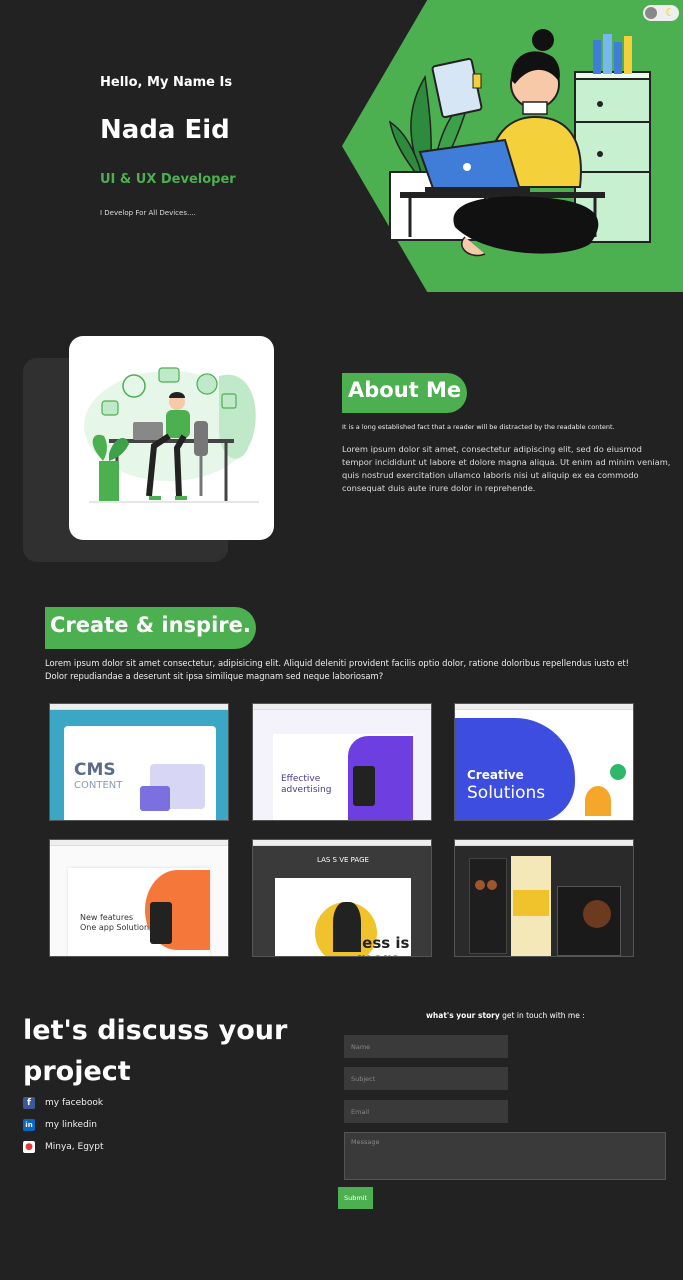 The image size is (683, 1280). Describe the element at coordinates (426, 1046) in the screenshot. I see `name-field` at that location.